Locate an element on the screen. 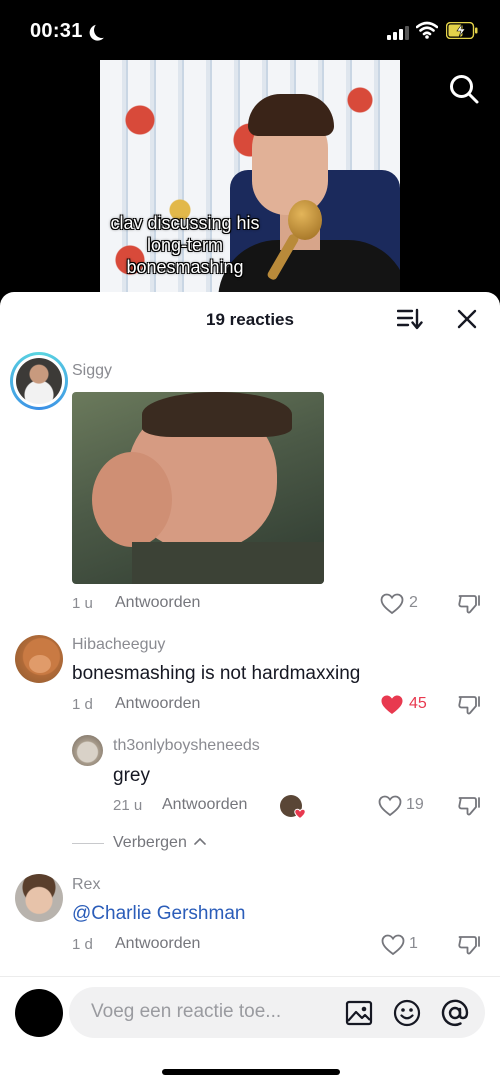  signal-icon is located at coordinates (398, 32).